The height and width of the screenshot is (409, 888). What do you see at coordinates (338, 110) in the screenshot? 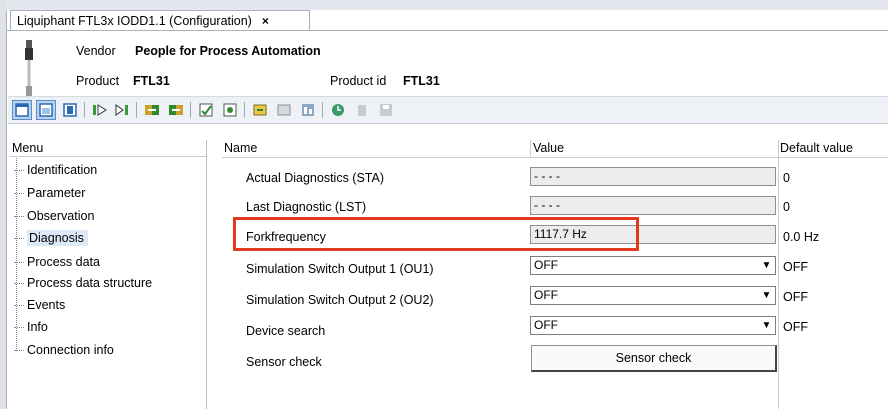
I see `refresh-icon` at bounding box center [338, 110].